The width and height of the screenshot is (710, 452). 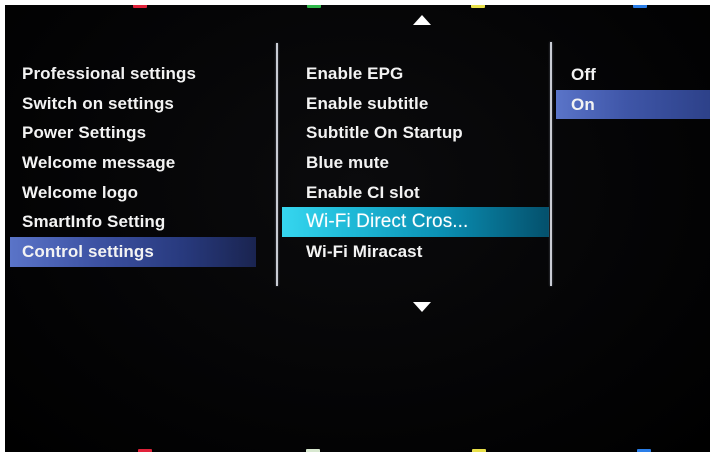 I want to click on bottom-color-key-strip, so click(x=357, y=450).